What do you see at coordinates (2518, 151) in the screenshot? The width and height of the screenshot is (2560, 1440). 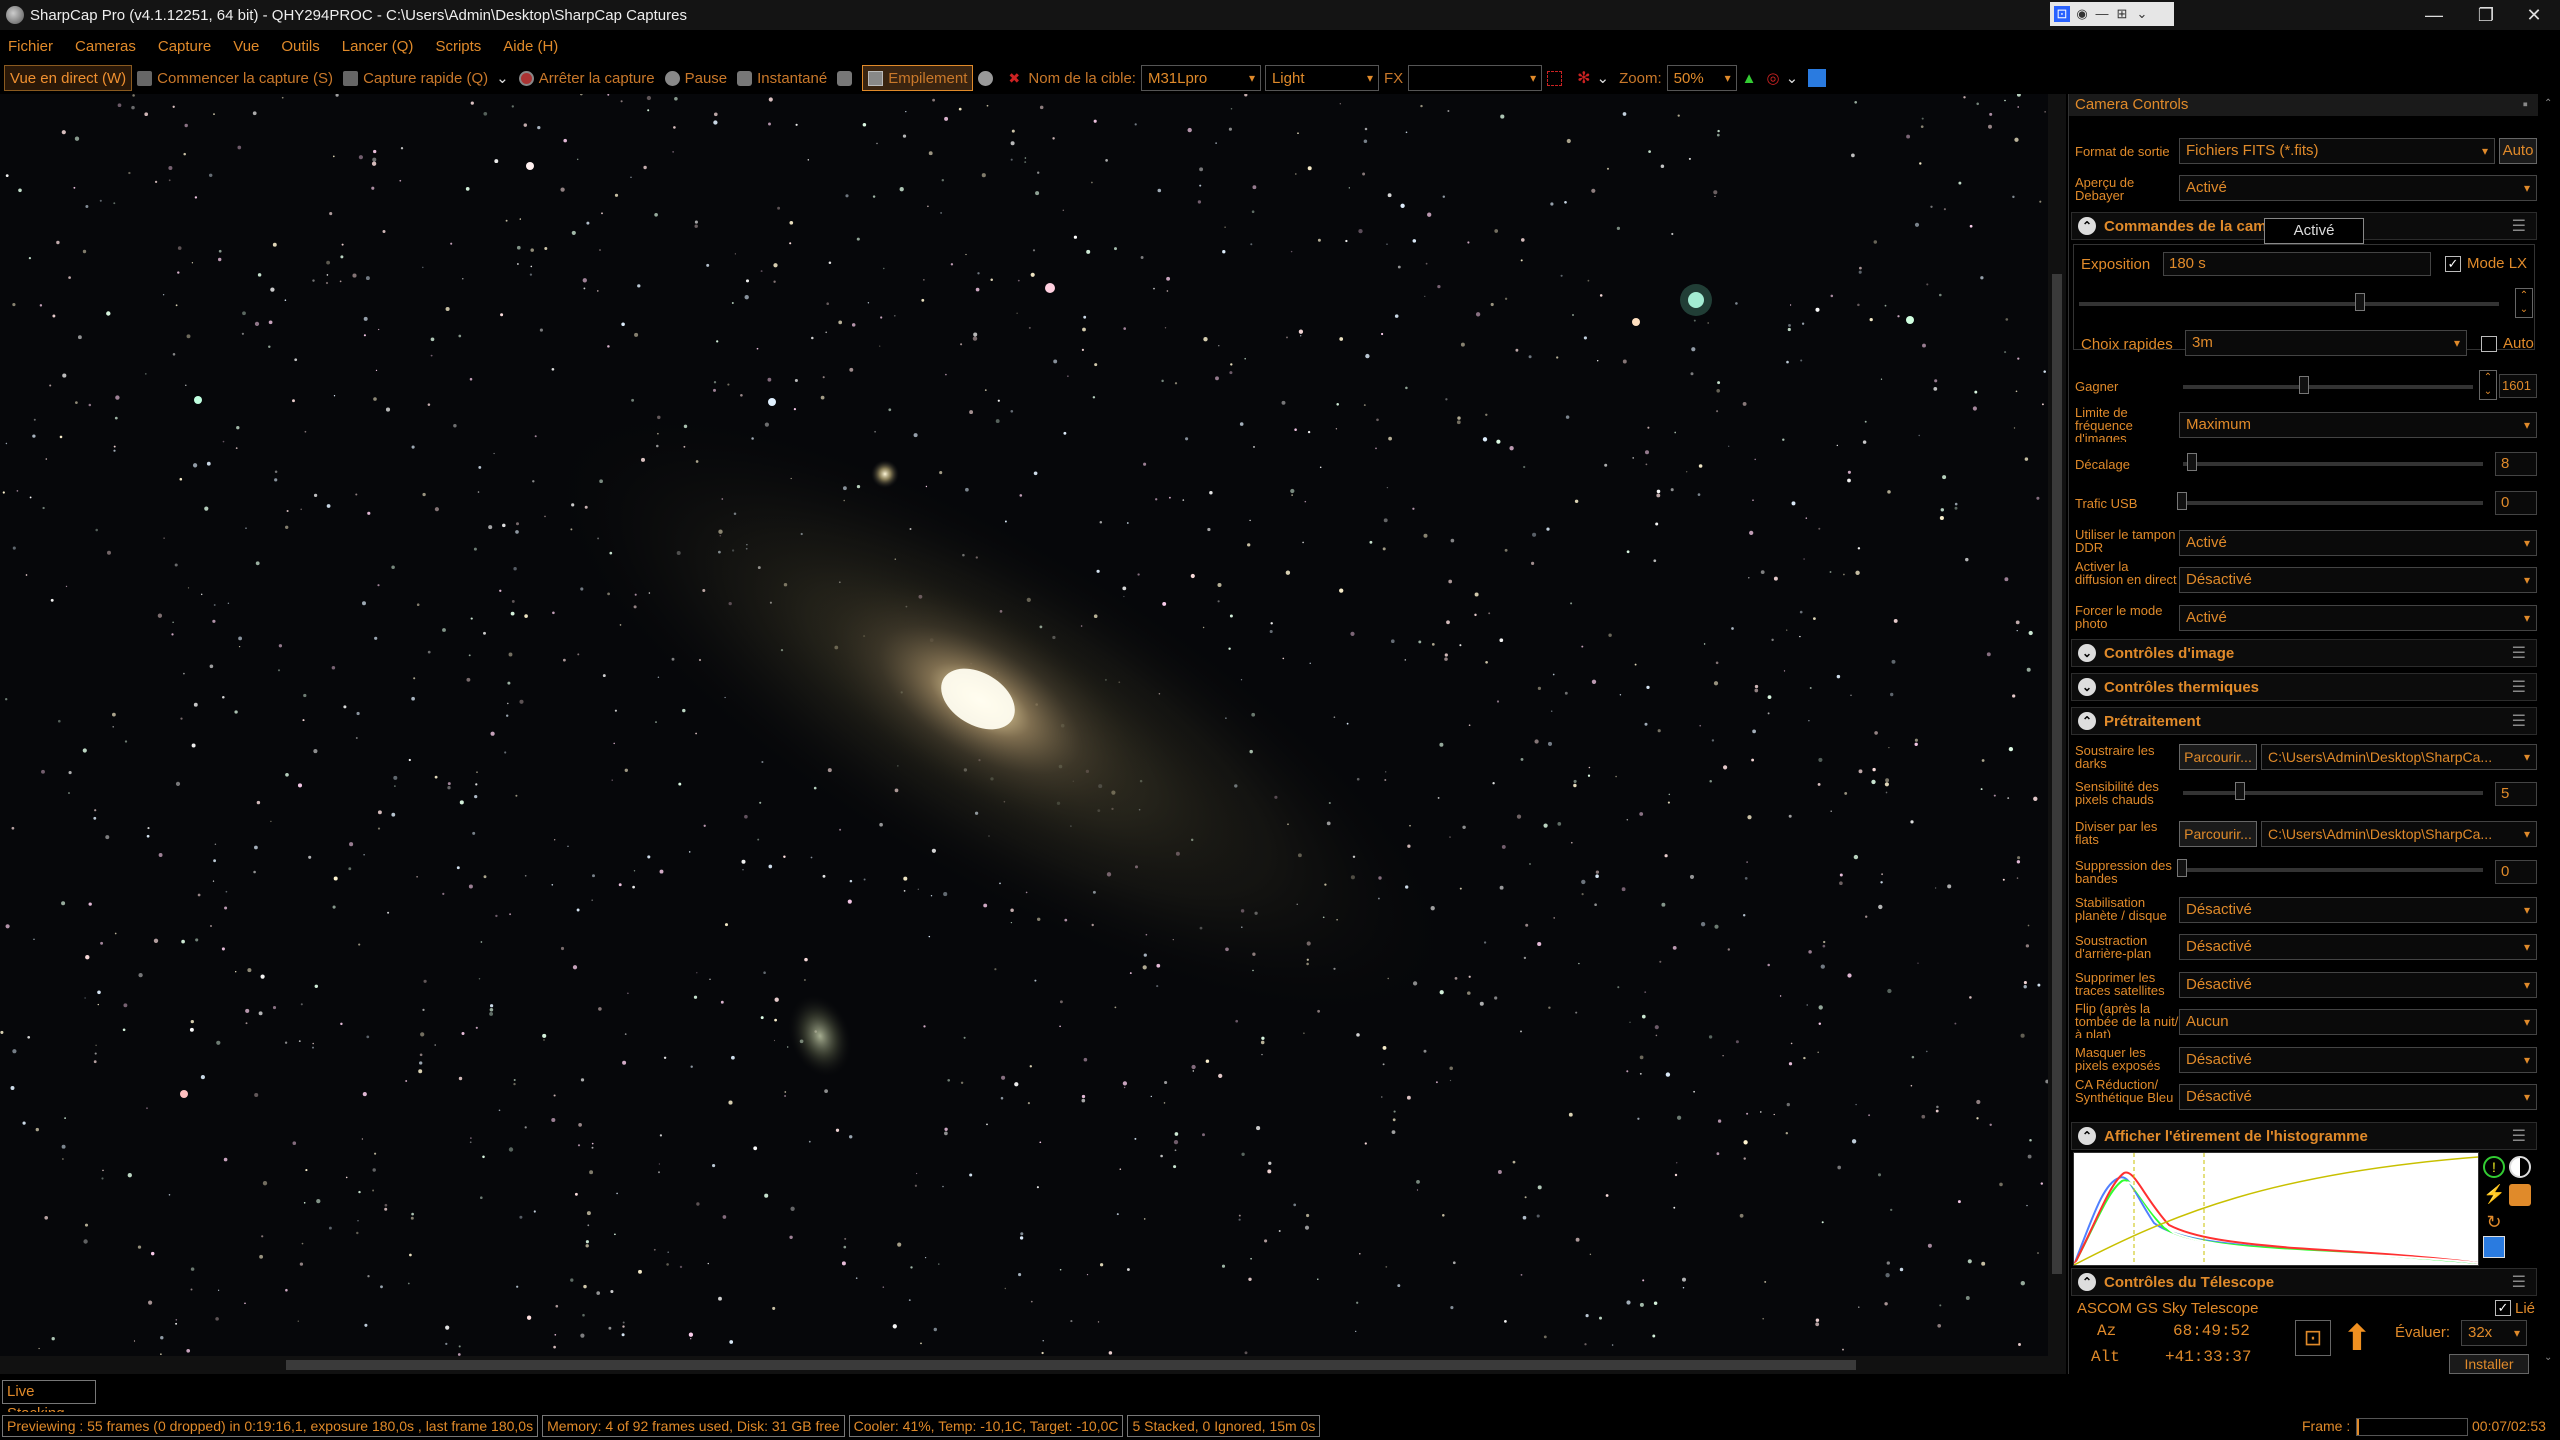 I see `output-auto-button: Auto` at bounding box center [2518, 151].